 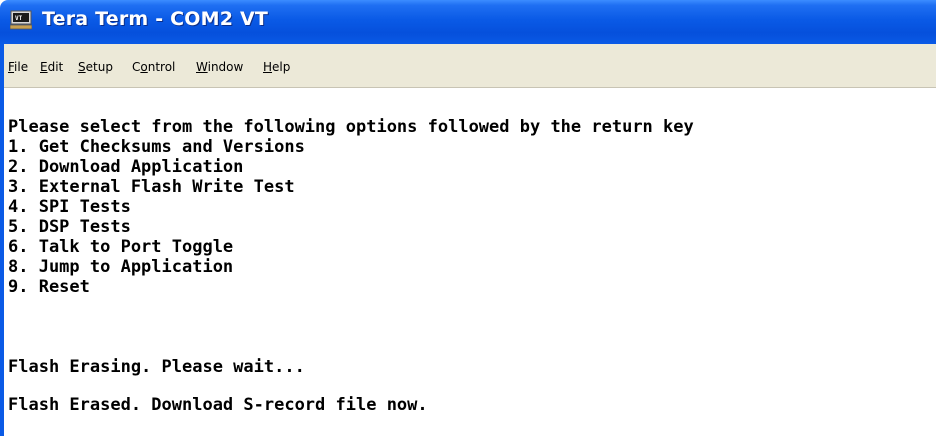 I want to click on menu-edit: Edit, so click(x=51, y=67).